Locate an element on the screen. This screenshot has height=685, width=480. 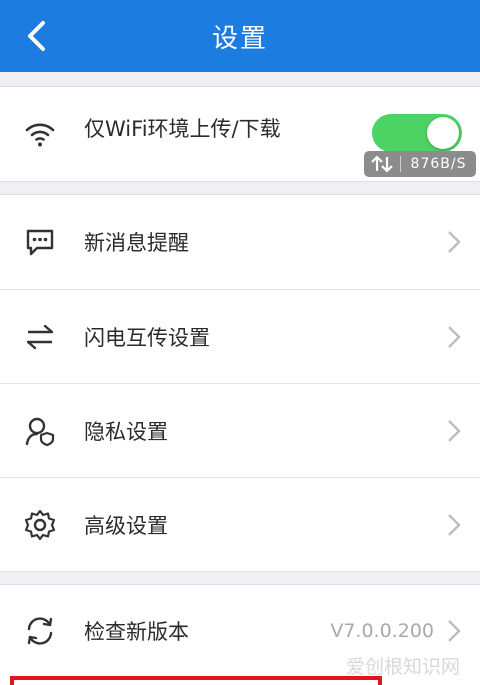
wifi-only-toggle is located at coordinates (417, 133).